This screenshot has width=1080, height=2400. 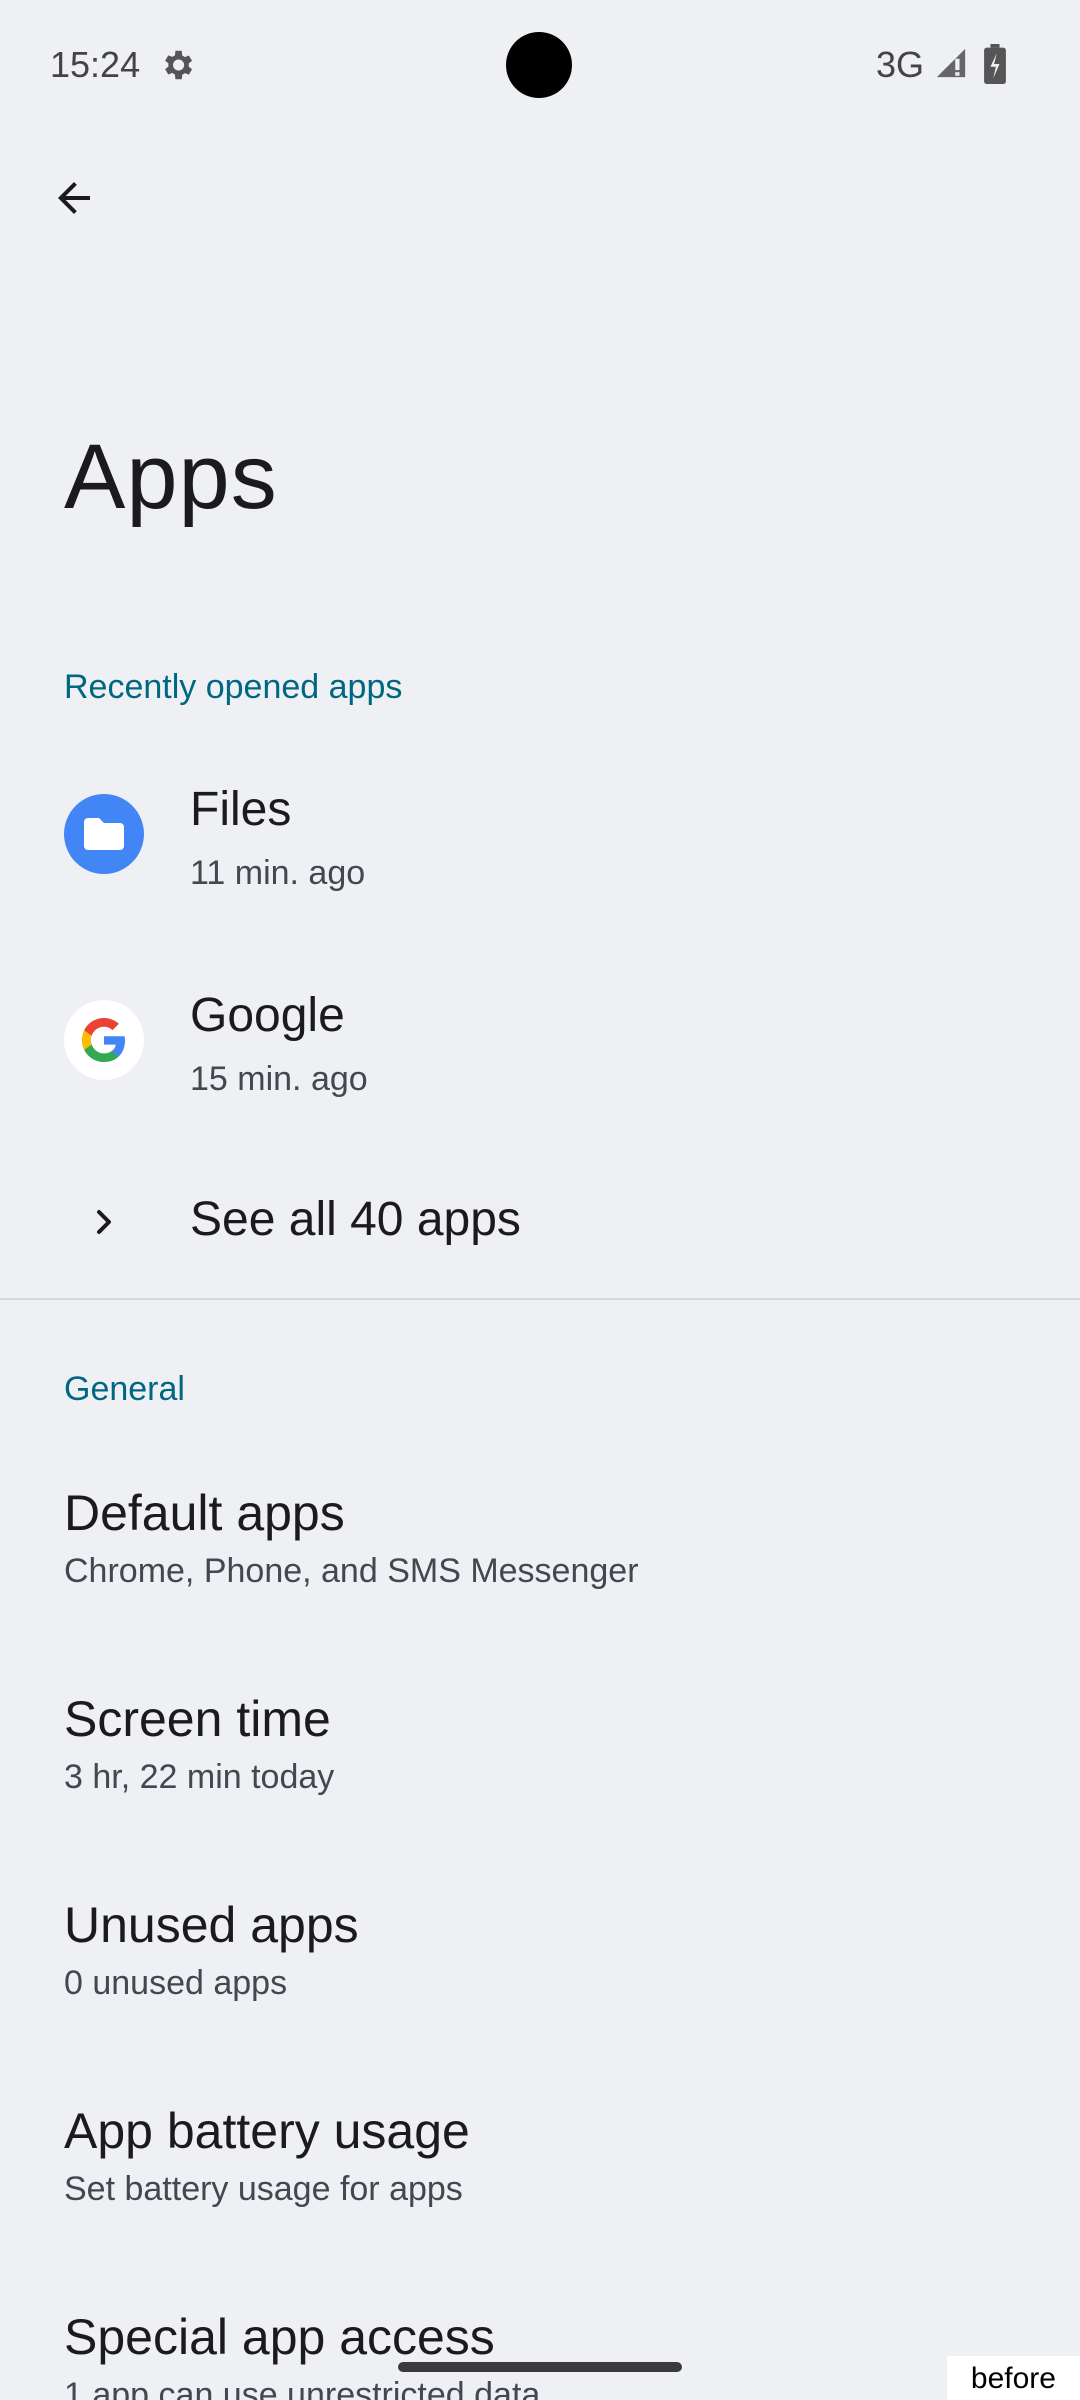 I want to click on signal-icon, so click(x=951, y=63).